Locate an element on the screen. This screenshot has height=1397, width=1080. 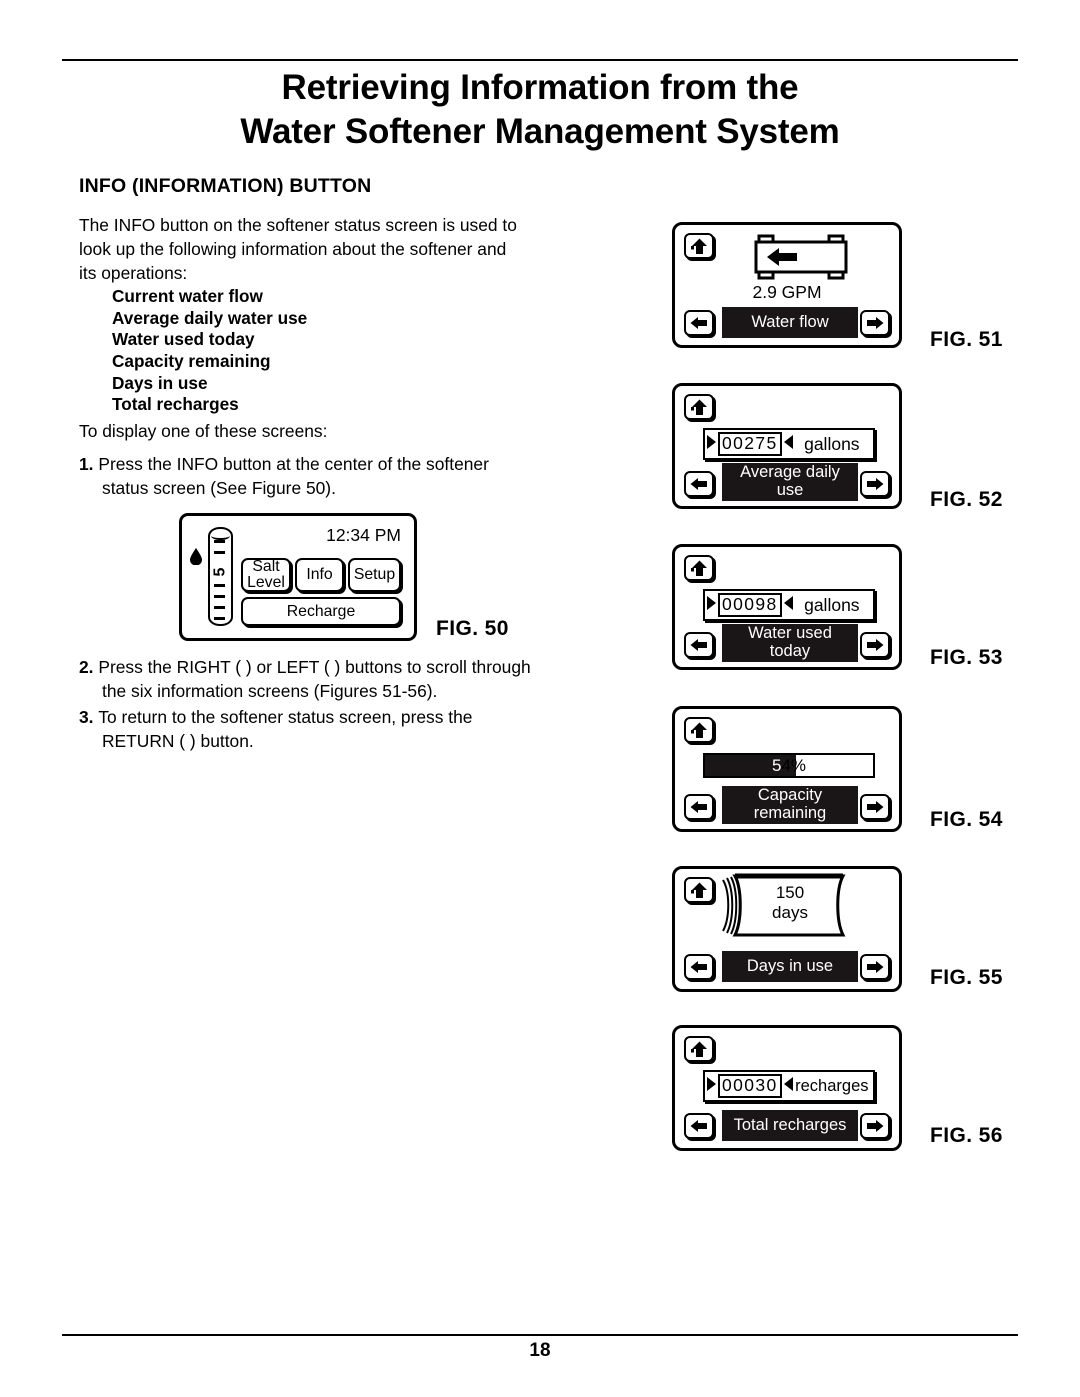
days-in-use-value: 150 is located at coordinates (790, 892).